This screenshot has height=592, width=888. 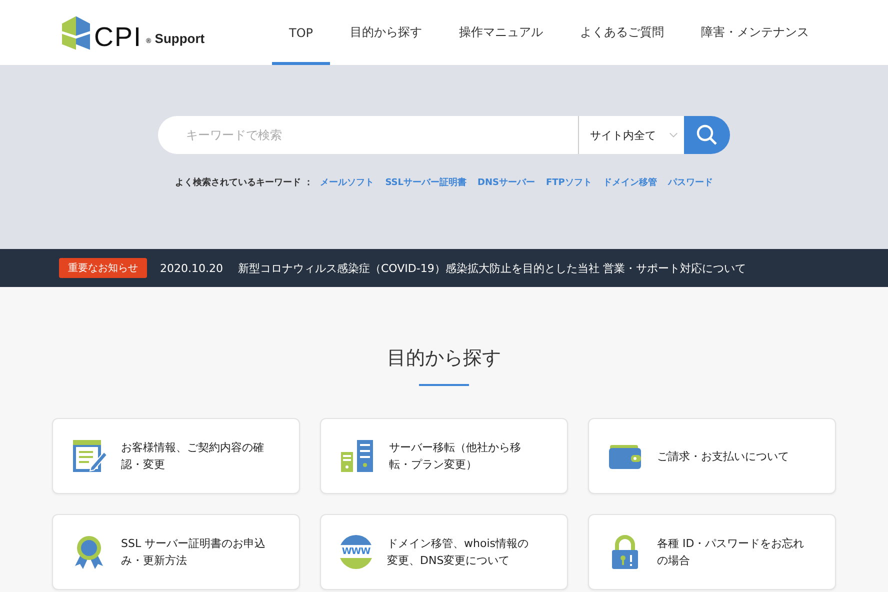 I want to click on form-icon, so click(x=89, y=456).